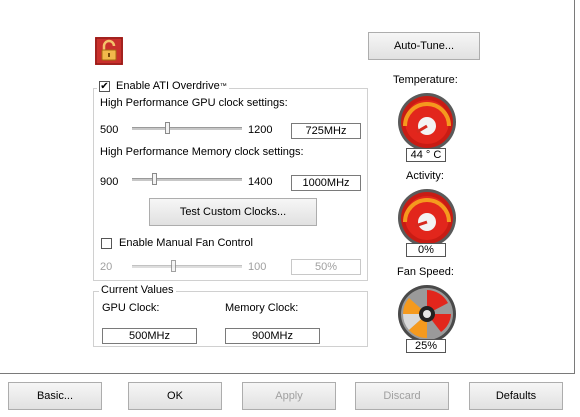 This screenshot has width=580, height=417. What do you see at coordinates (260, 182) in the screenshot?
I see `memory-slider-max: 1400` at bounding box center [260, 182].